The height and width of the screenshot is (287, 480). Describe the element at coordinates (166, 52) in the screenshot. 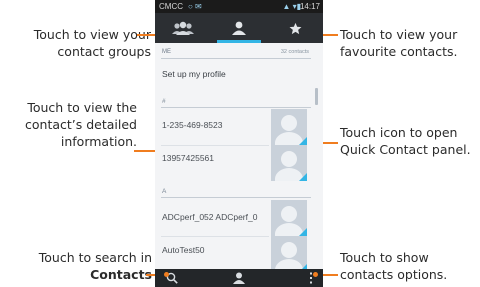

I see `section-header-me: ME` at that location.